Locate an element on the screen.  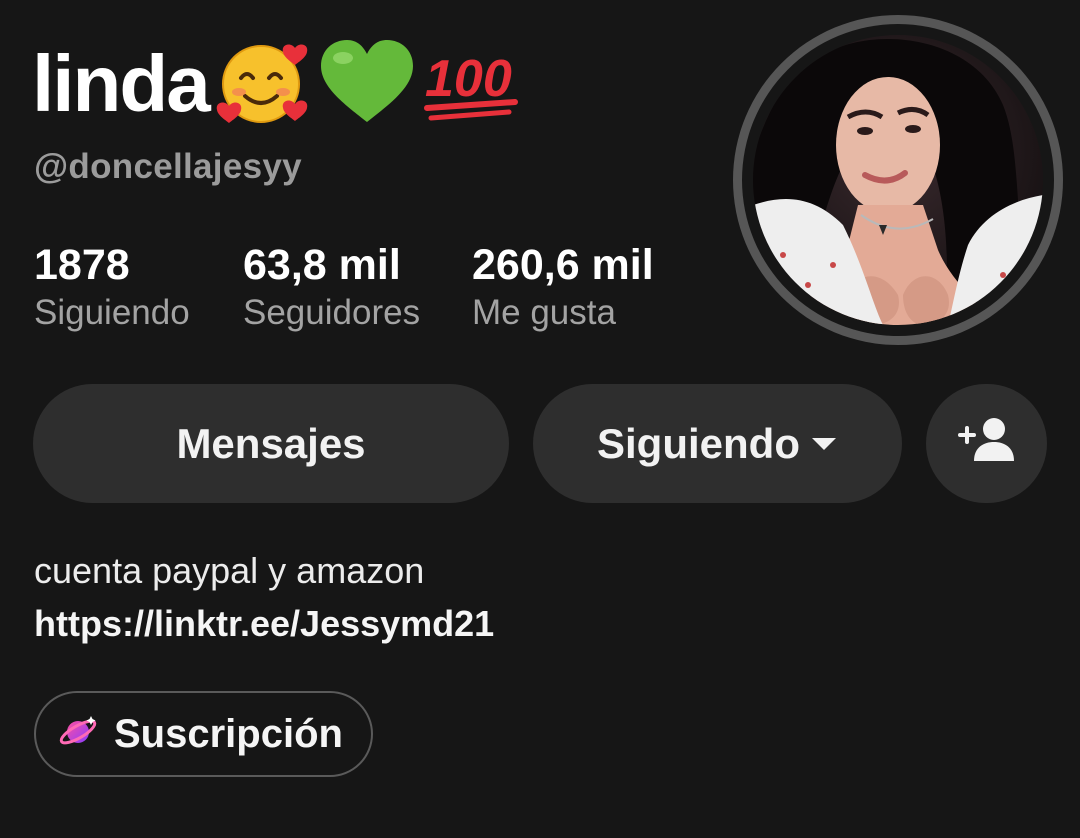
followers-label: Seguidores is located at coordinates (332, 313).